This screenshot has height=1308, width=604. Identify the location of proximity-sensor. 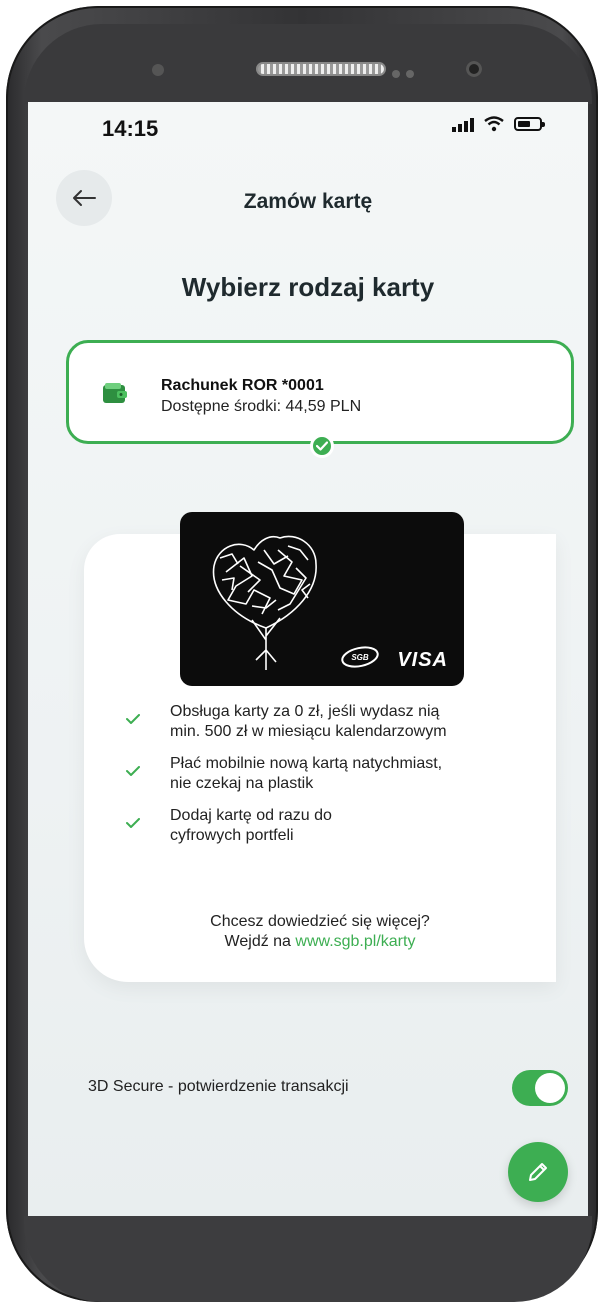
(158, 70).